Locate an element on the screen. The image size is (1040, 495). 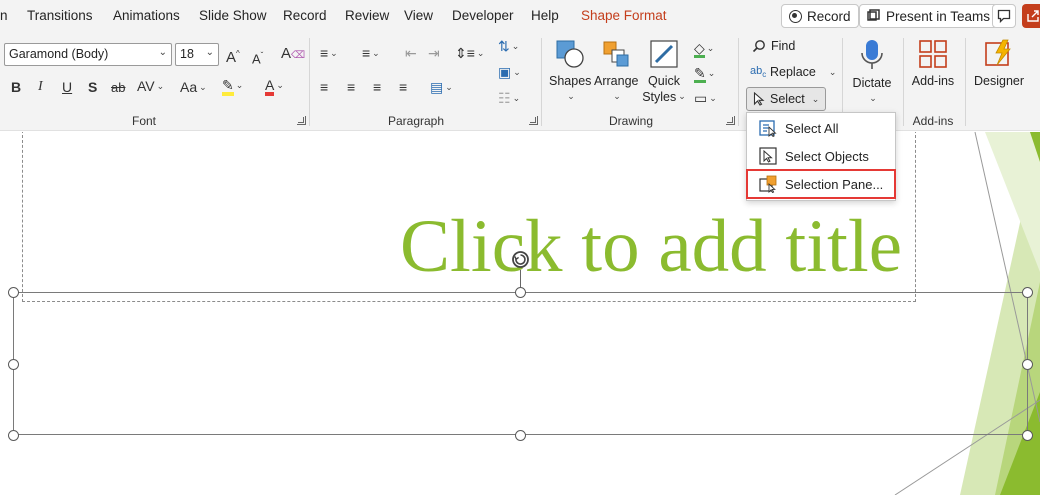
find-button: Find is located at coordinates (773, 46).